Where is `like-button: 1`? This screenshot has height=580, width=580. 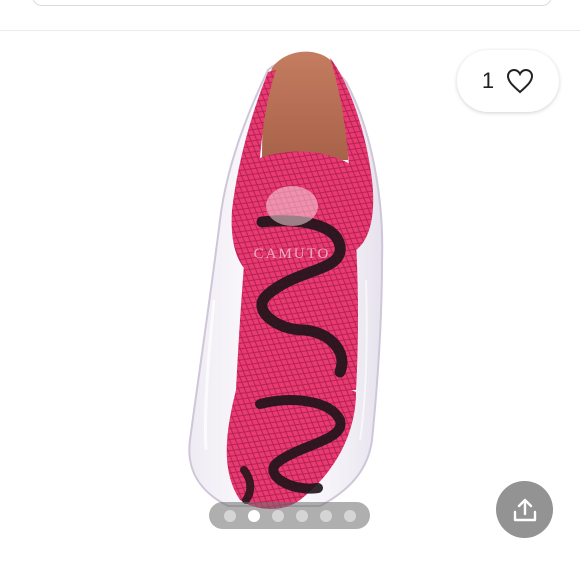
like-button: 1 is located at coordinates (508, 81).